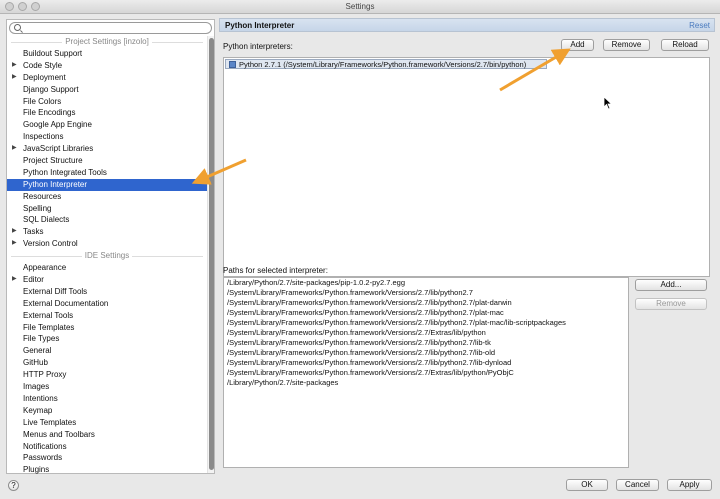 The width and height of the screenshot is (720, 499). What do you see at coordinates (37, 351) in the screenshot?
I see `sidebar-item-label: General` at bounding box center [37, 351].